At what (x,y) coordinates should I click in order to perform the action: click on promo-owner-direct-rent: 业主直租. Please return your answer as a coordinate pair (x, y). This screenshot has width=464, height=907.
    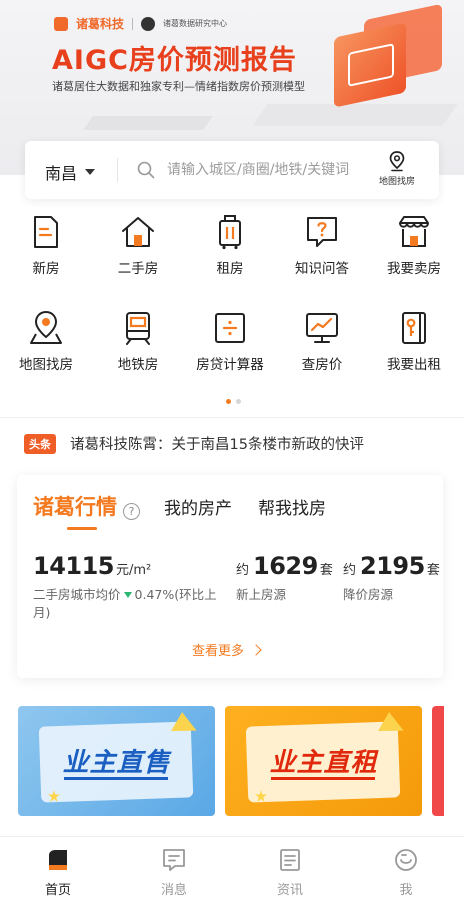
    Looking at the image, I should click on (323, 761).